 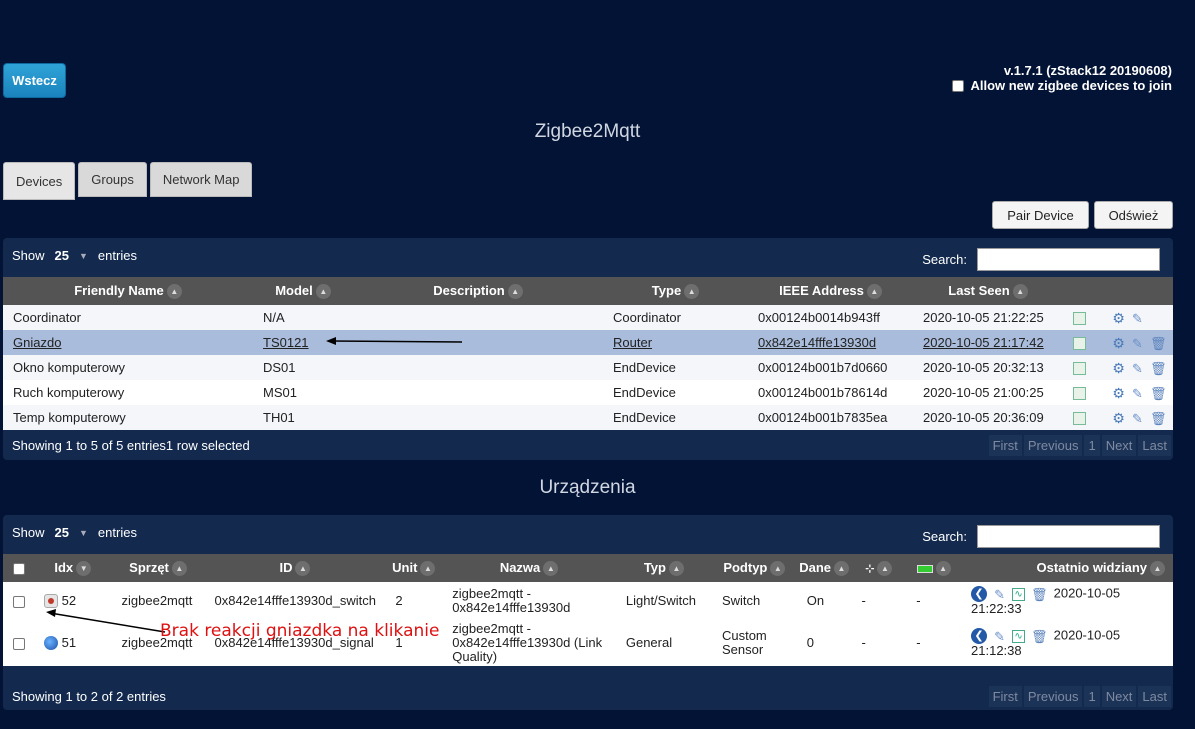 I want to click on col-select-all, so click(x=18, y=568).